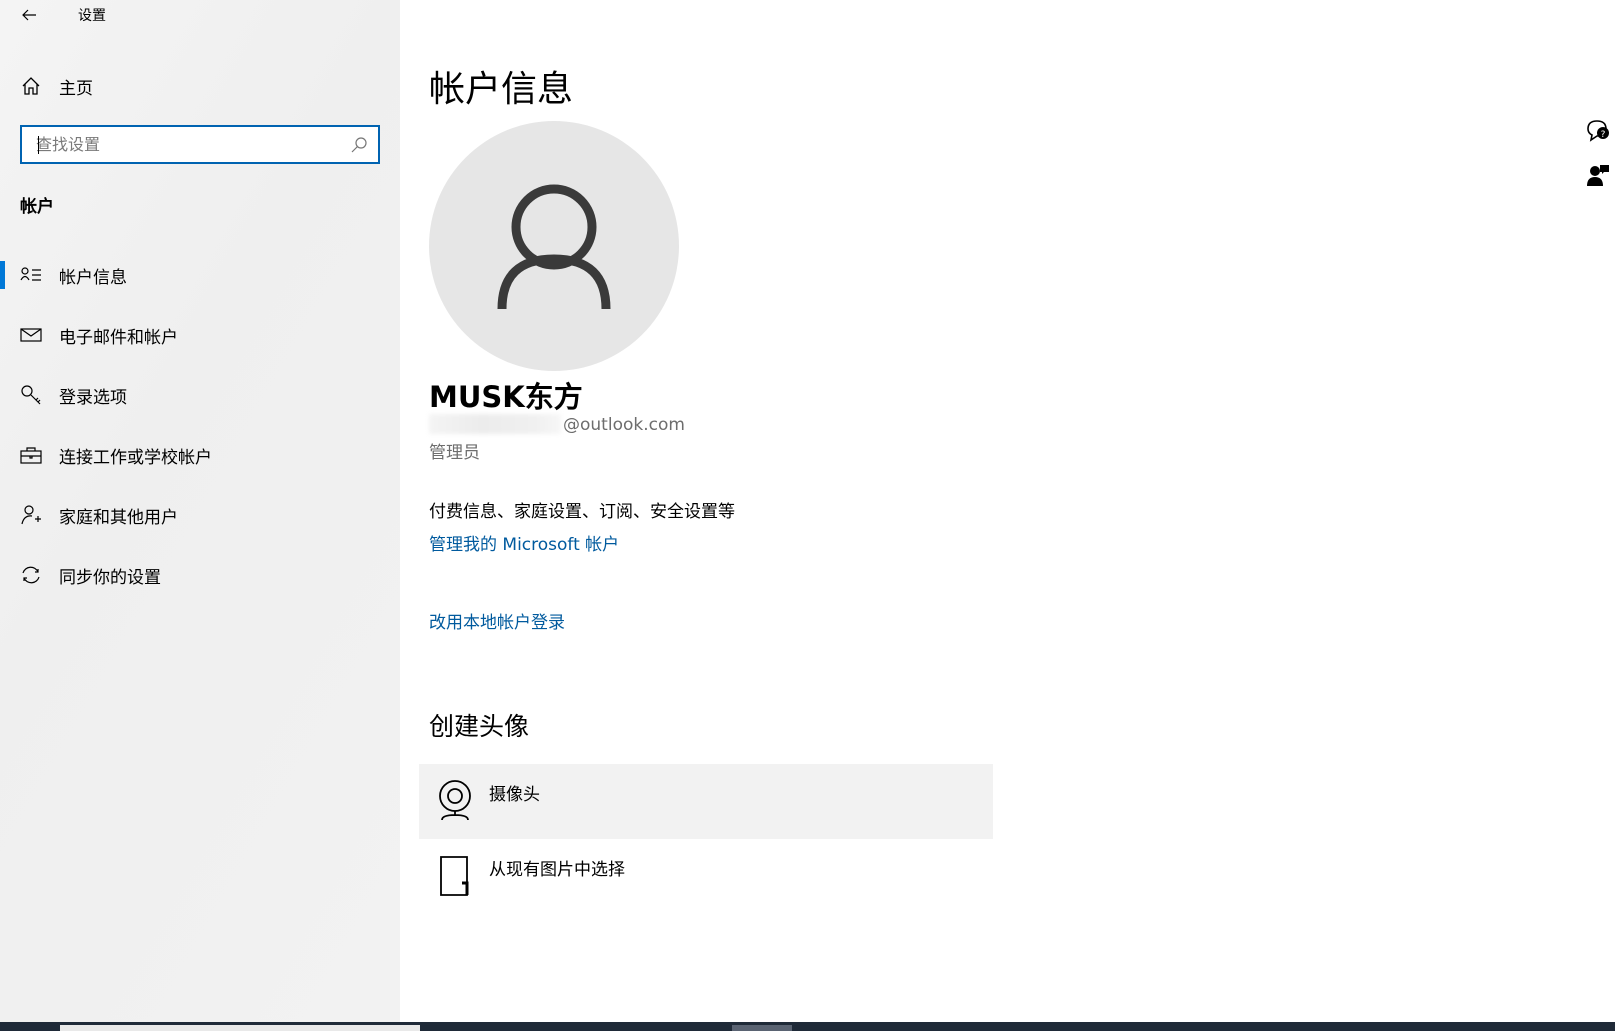 The image size is (1615, 1031). I want to click on mail-icon, so click(31, 335).